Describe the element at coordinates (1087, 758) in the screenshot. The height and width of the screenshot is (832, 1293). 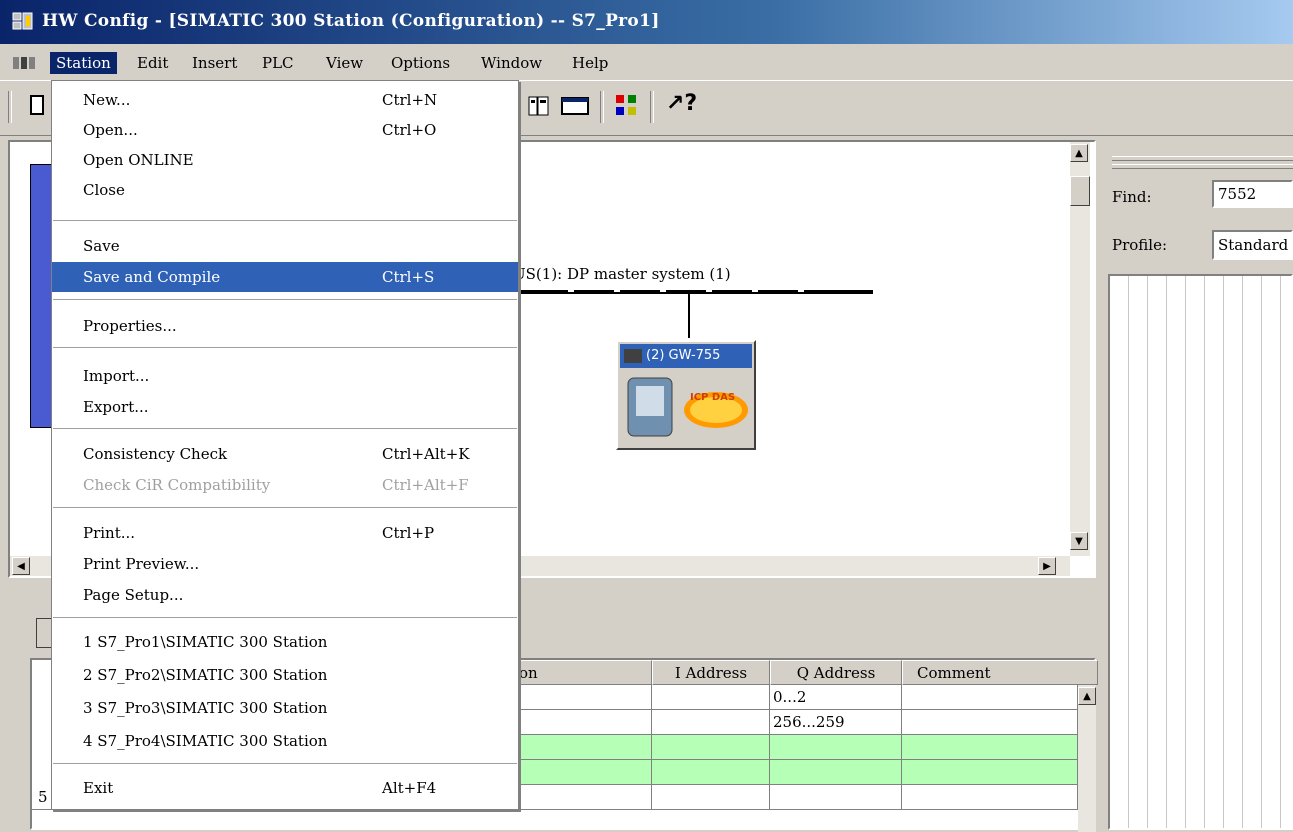
I see `table-vertical-scrollbar: ▲` at that location.